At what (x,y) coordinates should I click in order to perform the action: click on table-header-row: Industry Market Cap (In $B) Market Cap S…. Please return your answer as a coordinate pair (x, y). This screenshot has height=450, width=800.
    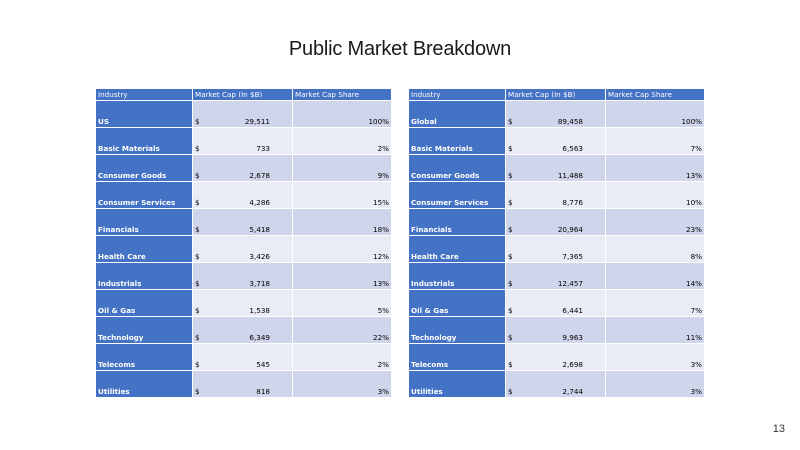
    Looking at the image, I should click on (243, 94).